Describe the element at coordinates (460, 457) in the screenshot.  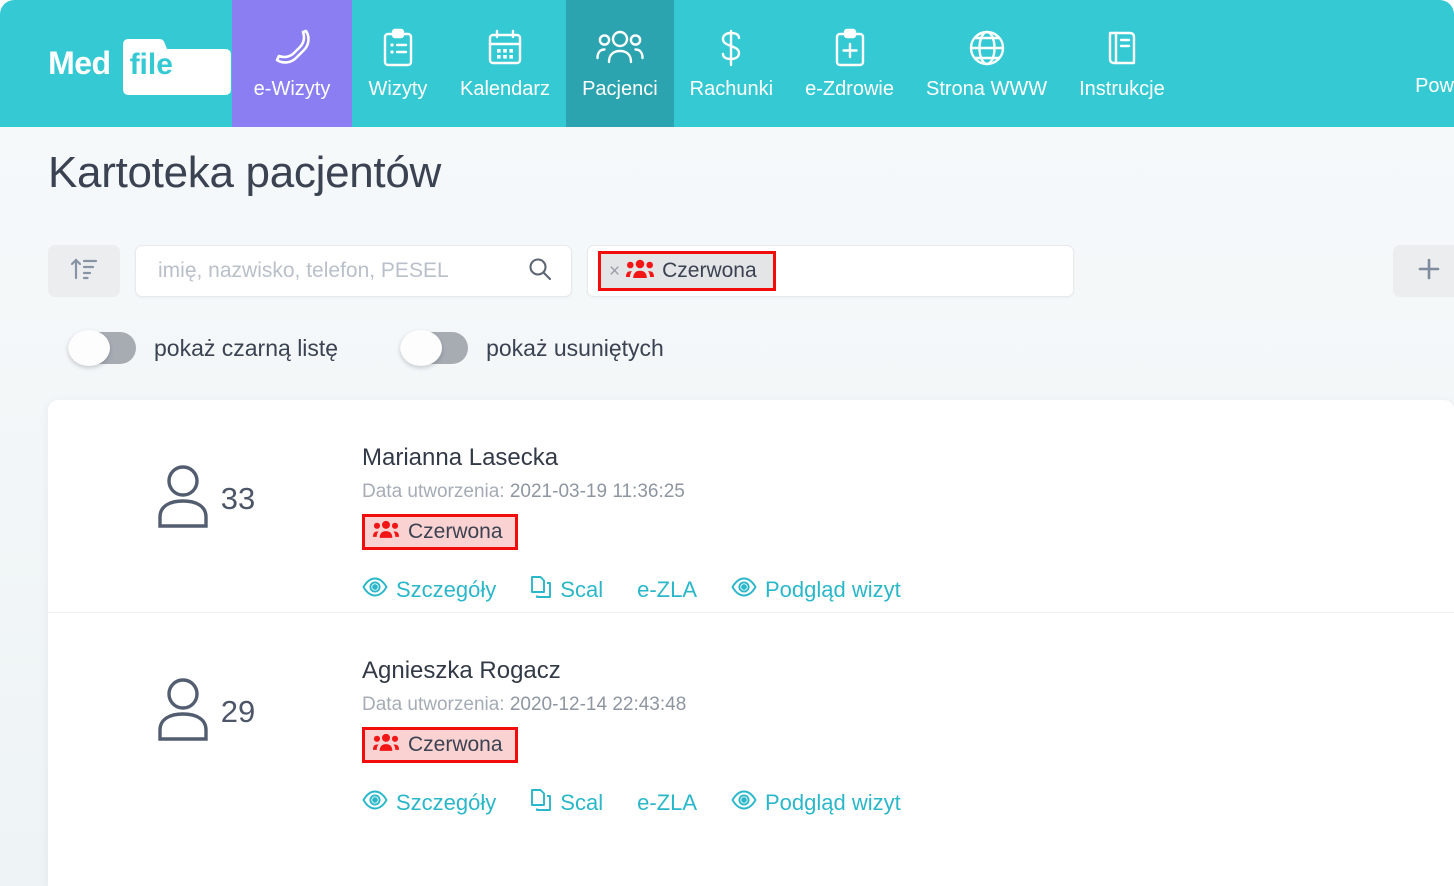
I see `patient-name: Marianna Lasecka` at that location.